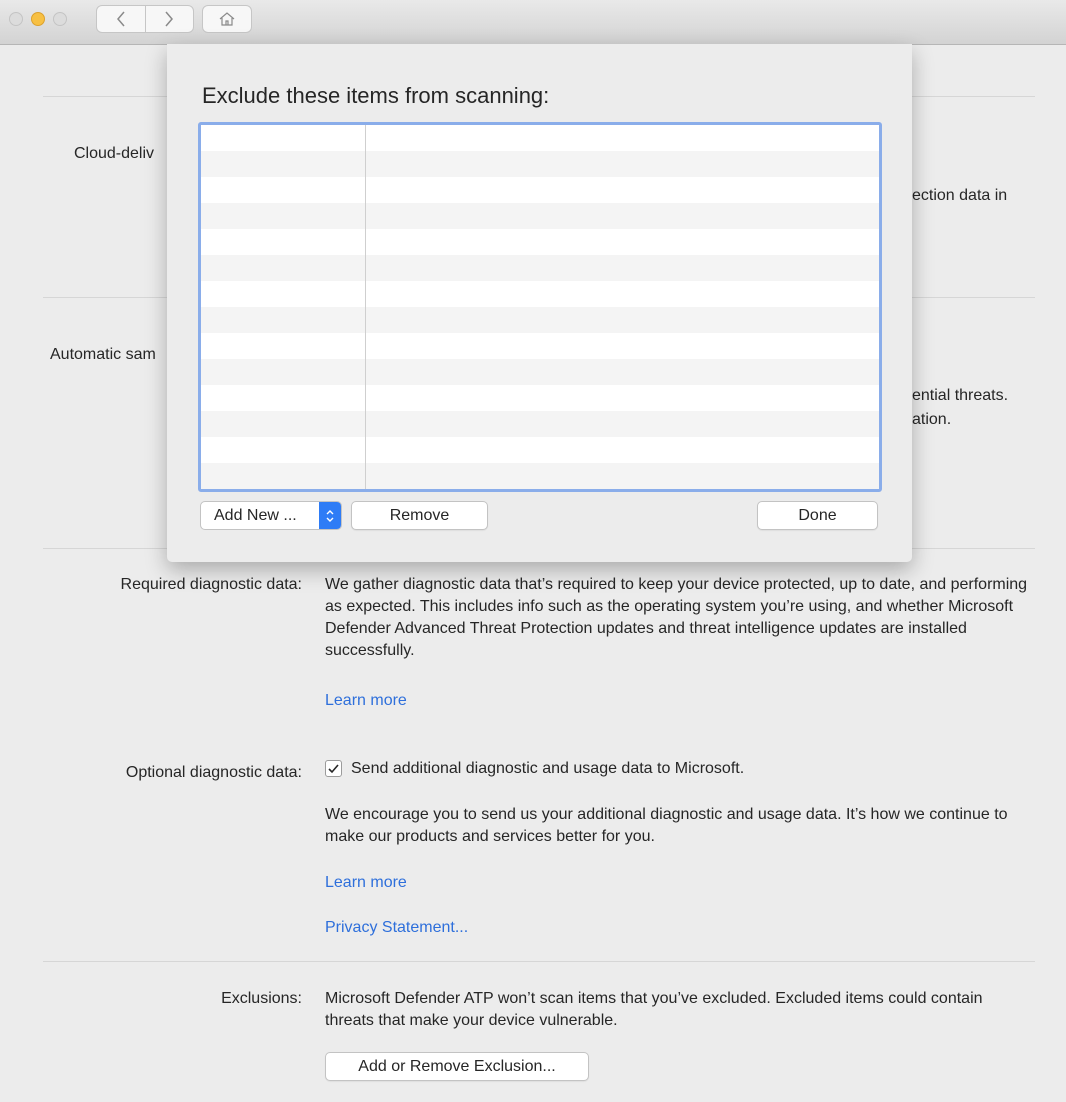  Describe the element at coordinates (533, 22) in the screenshot. I see `title-bar` at that location.